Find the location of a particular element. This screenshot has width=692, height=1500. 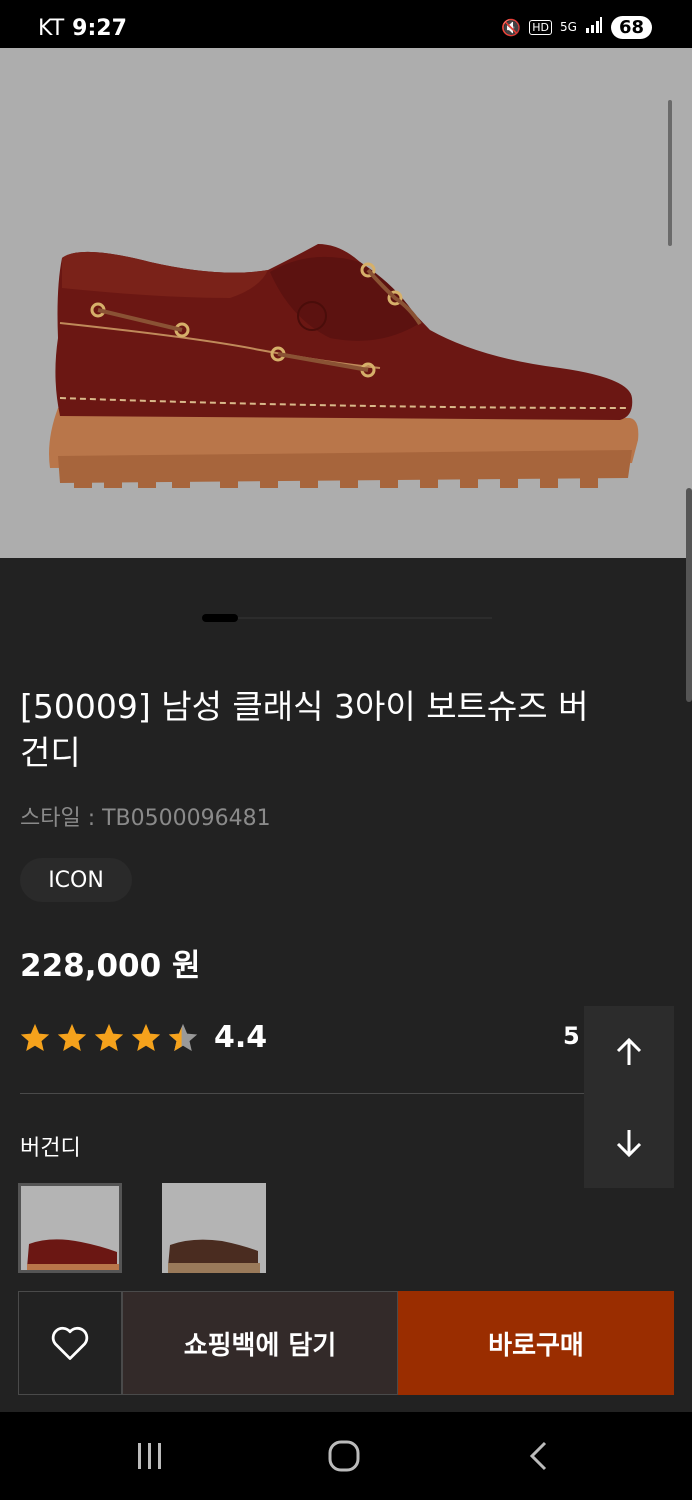

rating-summary: 4.4 is located at coordinates (142, 1037).